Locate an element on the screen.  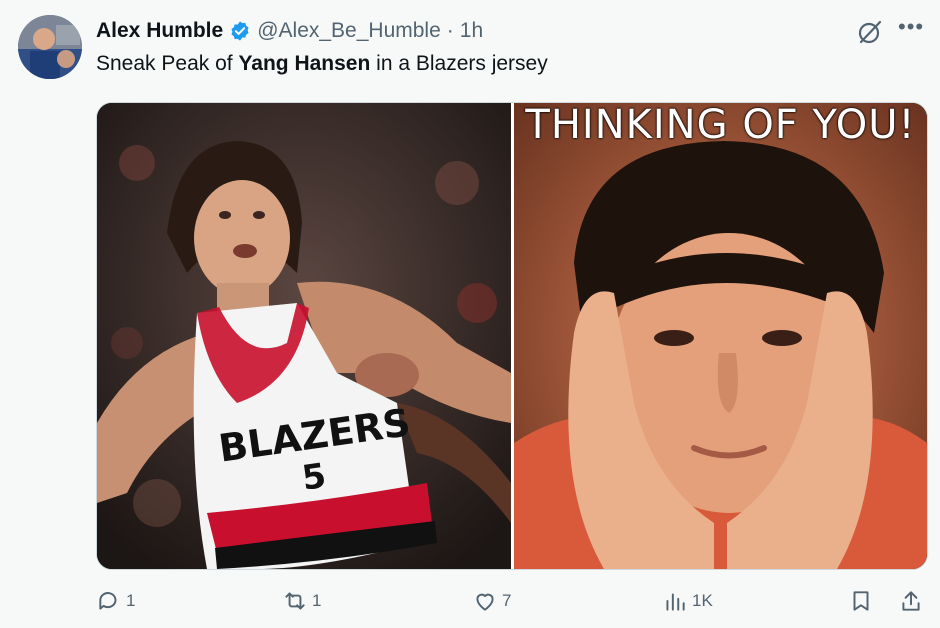
author-name: Alex Humble is located at coordinates (159, 31).